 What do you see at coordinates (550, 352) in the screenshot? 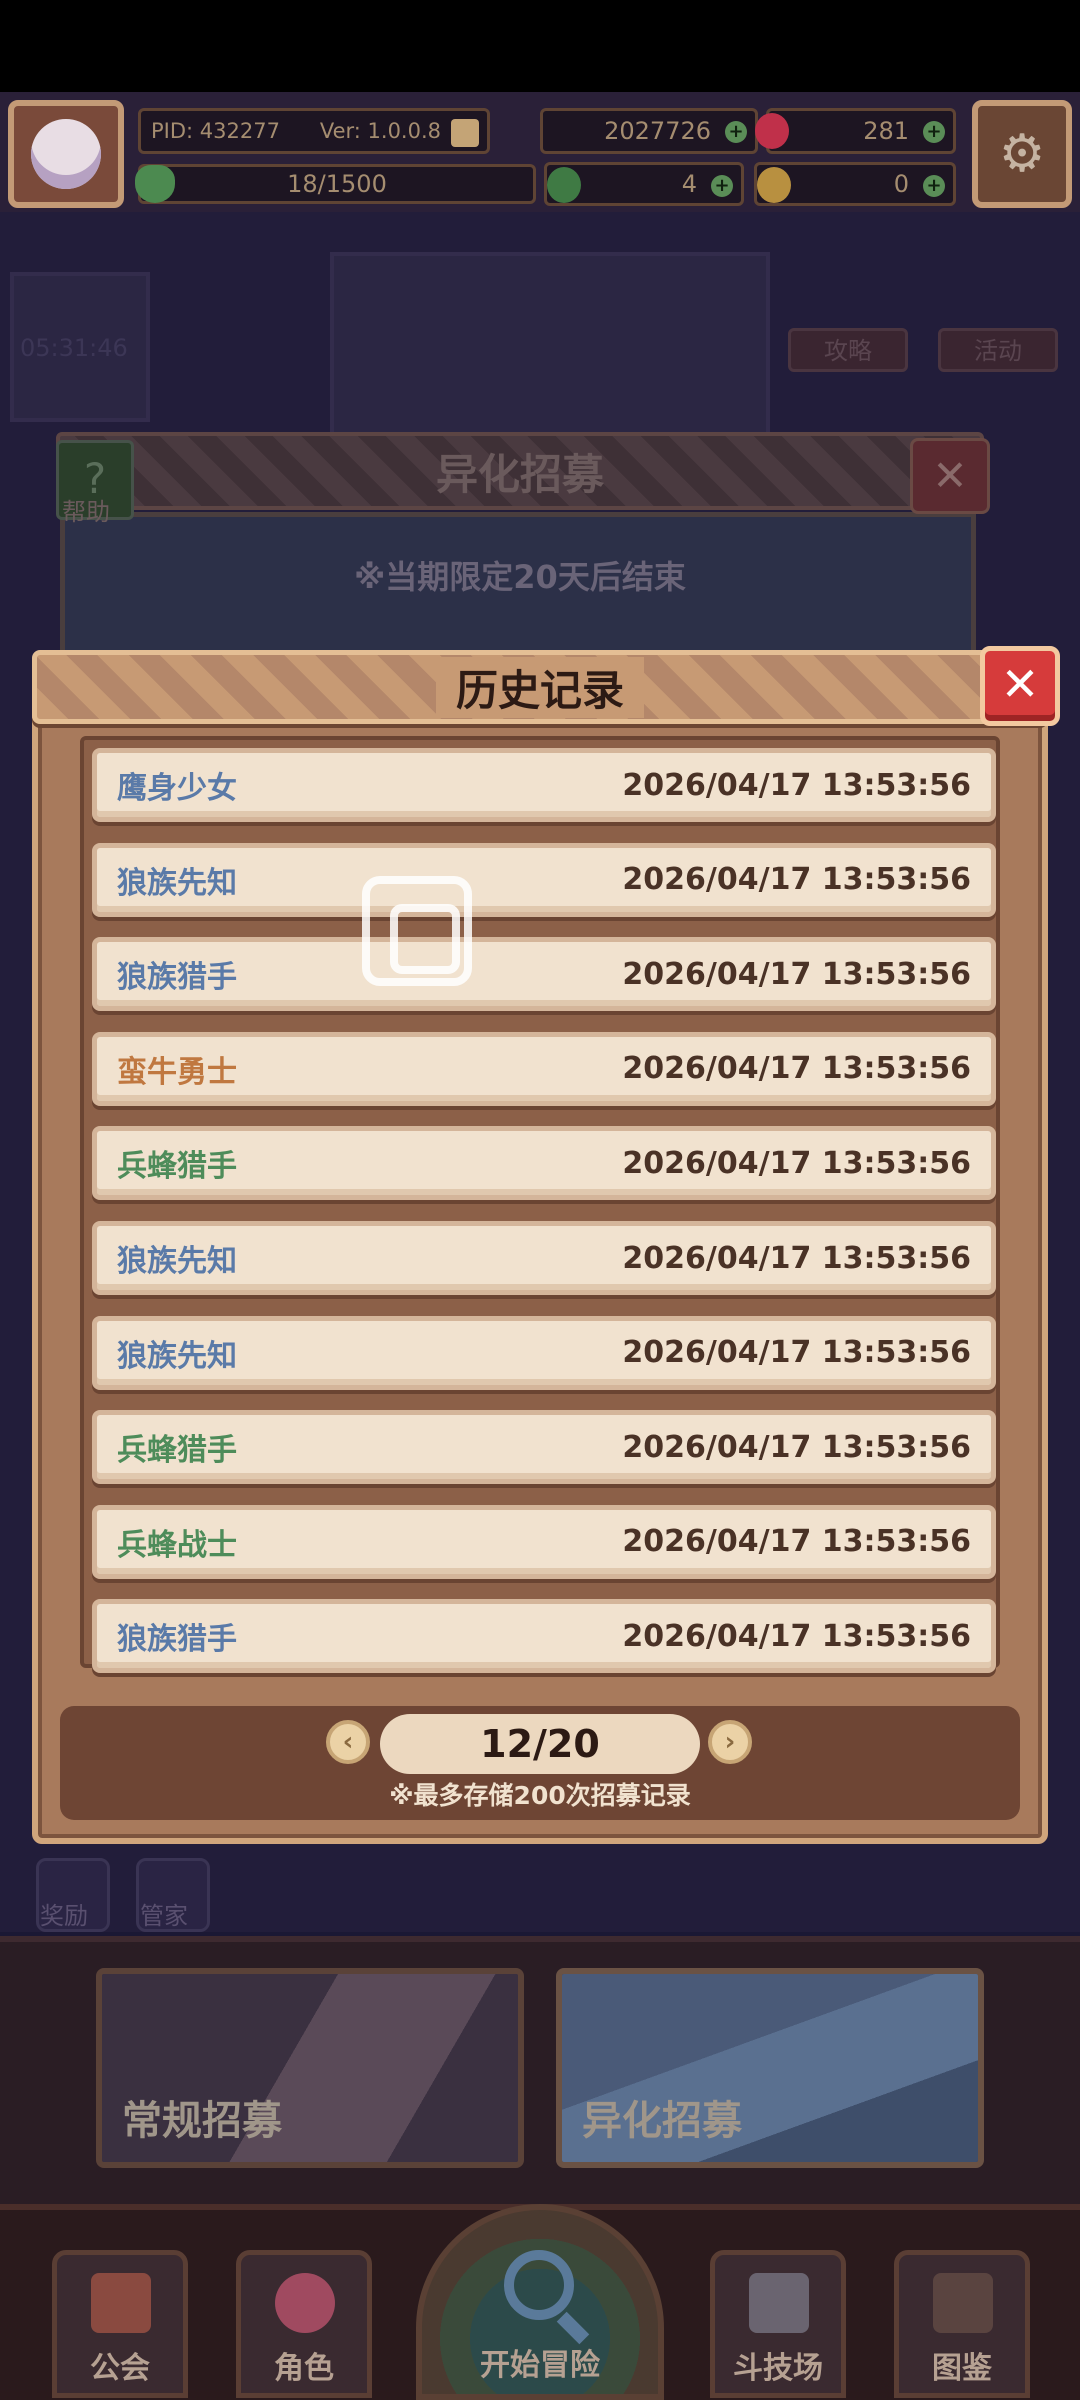
I see `scene-building` at bounding box center [550, 352].